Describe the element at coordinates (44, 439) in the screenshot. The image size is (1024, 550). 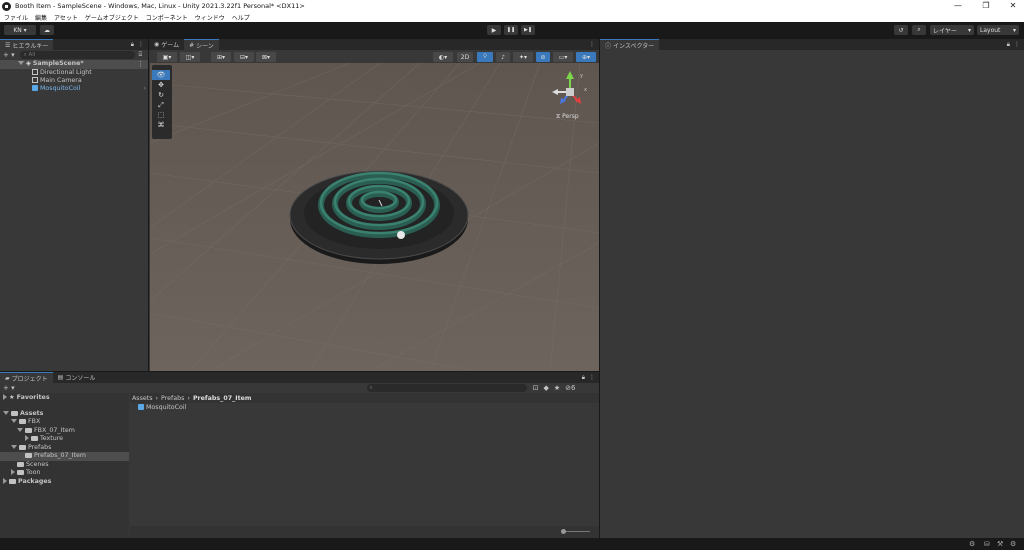
I see `folder-texture: Texture` at that location.